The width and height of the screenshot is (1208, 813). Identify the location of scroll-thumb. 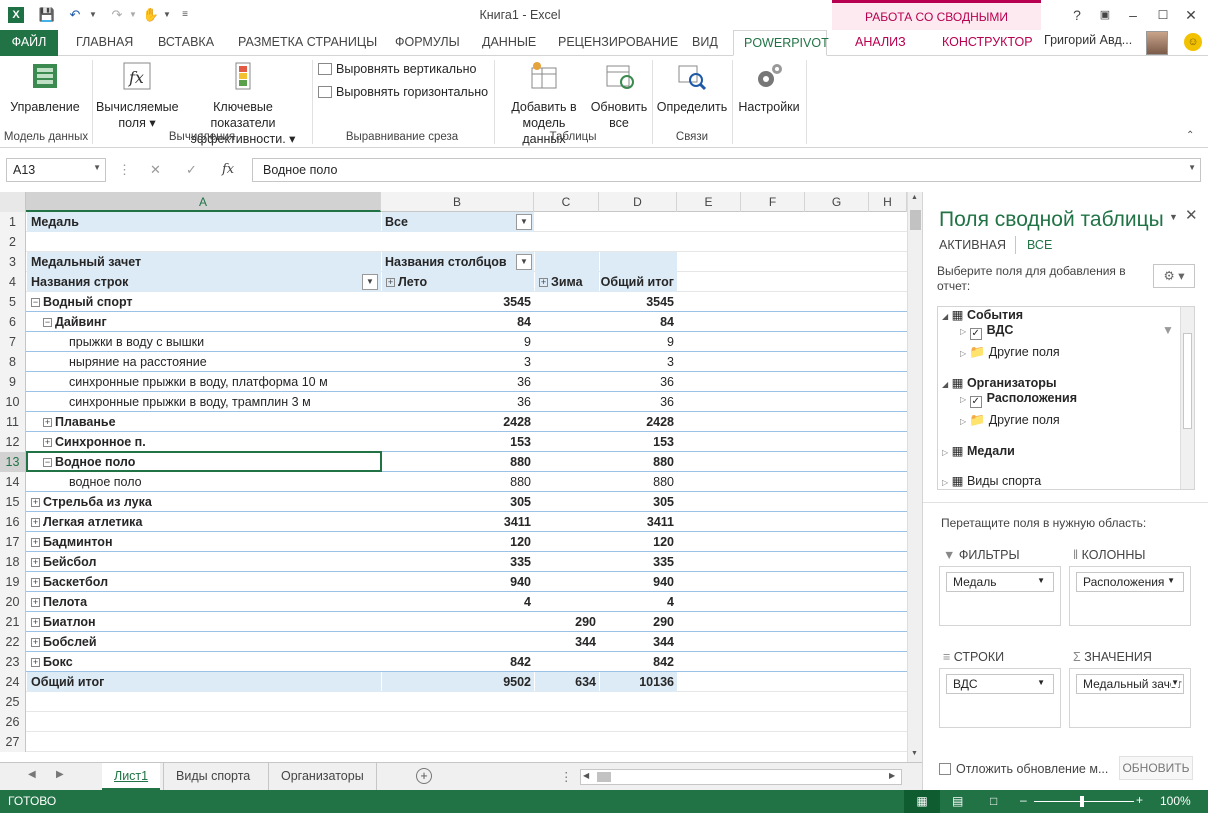
(915, 220).